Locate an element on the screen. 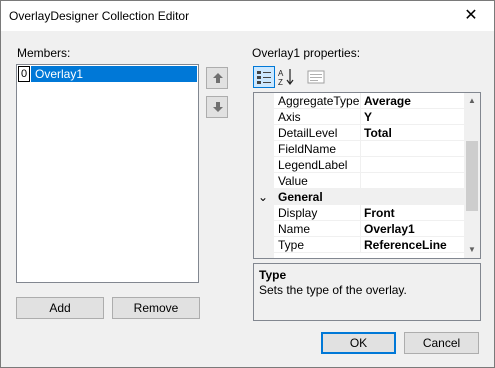 This screenshot has height=368, width=495. property-row: Display Front is located at coordinates (359, 213).